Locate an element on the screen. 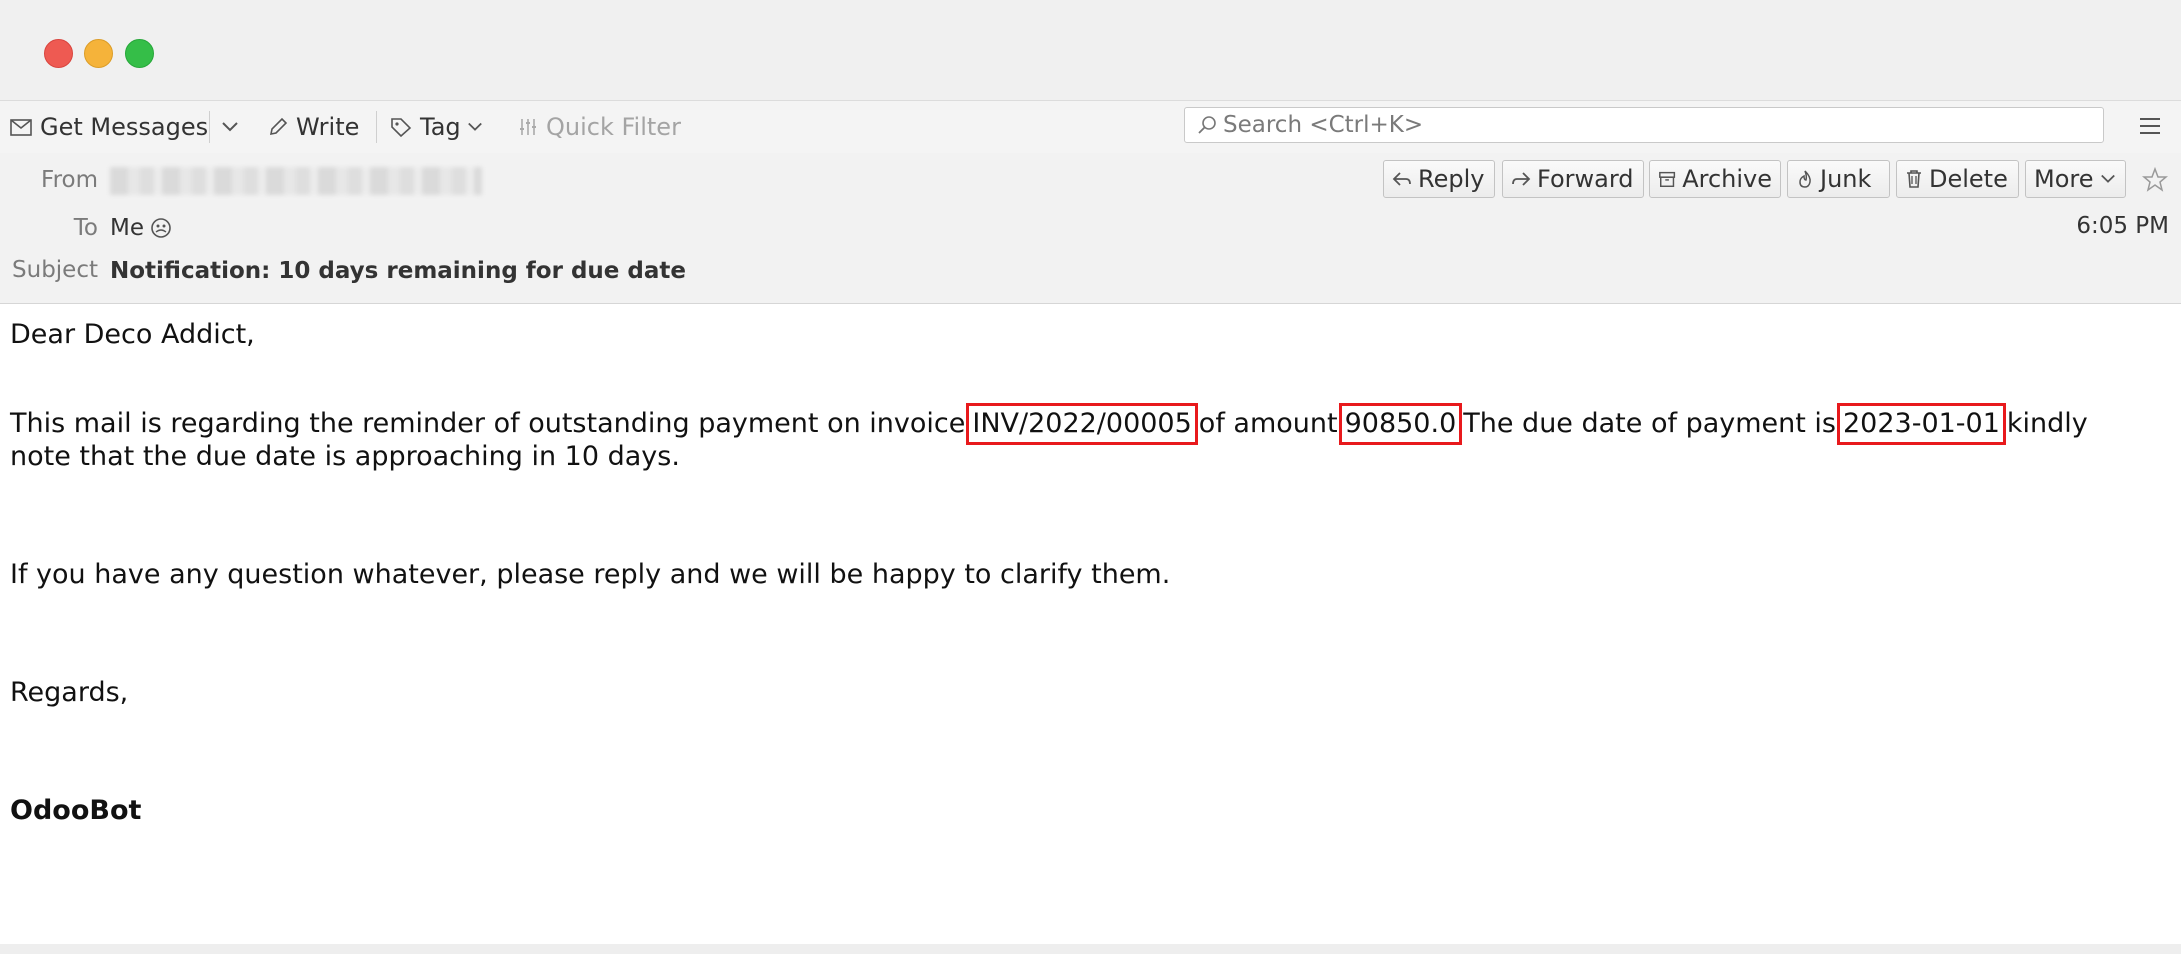 This screenshot has width=2181, height=954. maximize-window-button is located at coordinates (139, 53).